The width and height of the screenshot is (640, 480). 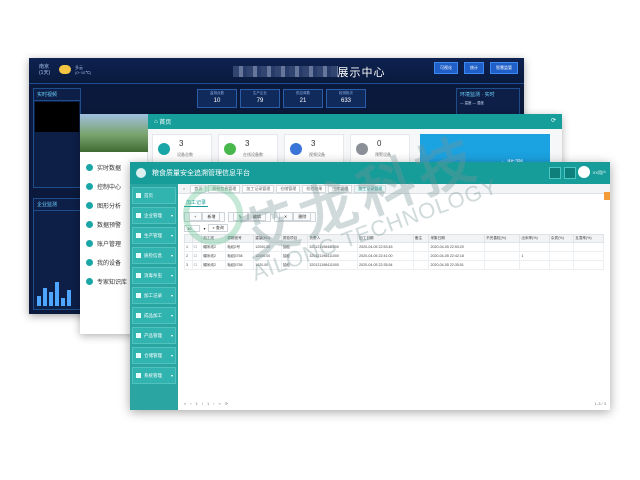 I want to click on refresh-icon: ⟳, so click(x=553, y=120).